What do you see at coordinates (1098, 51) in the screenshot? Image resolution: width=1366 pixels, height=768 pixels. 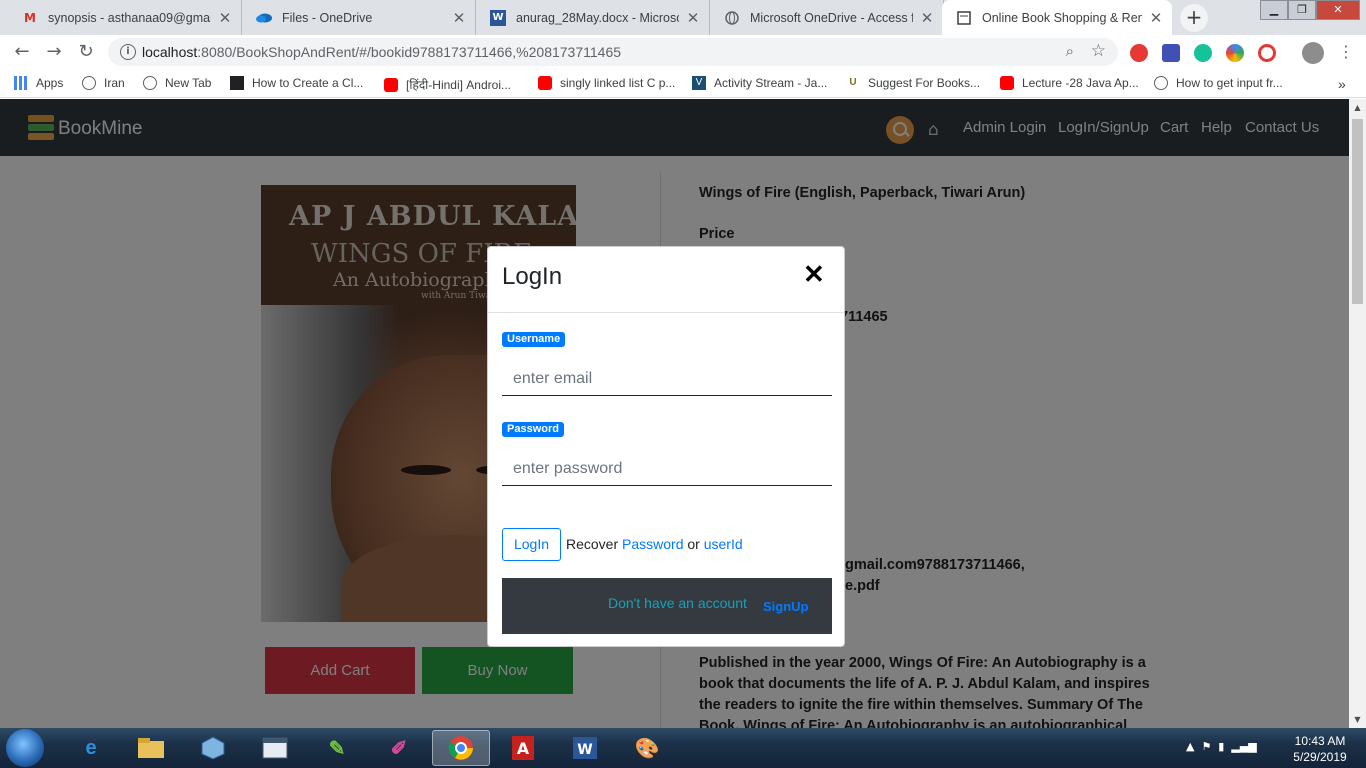 I see `bookmark-star-icon: ☆` at bounding box center [1098, 51].